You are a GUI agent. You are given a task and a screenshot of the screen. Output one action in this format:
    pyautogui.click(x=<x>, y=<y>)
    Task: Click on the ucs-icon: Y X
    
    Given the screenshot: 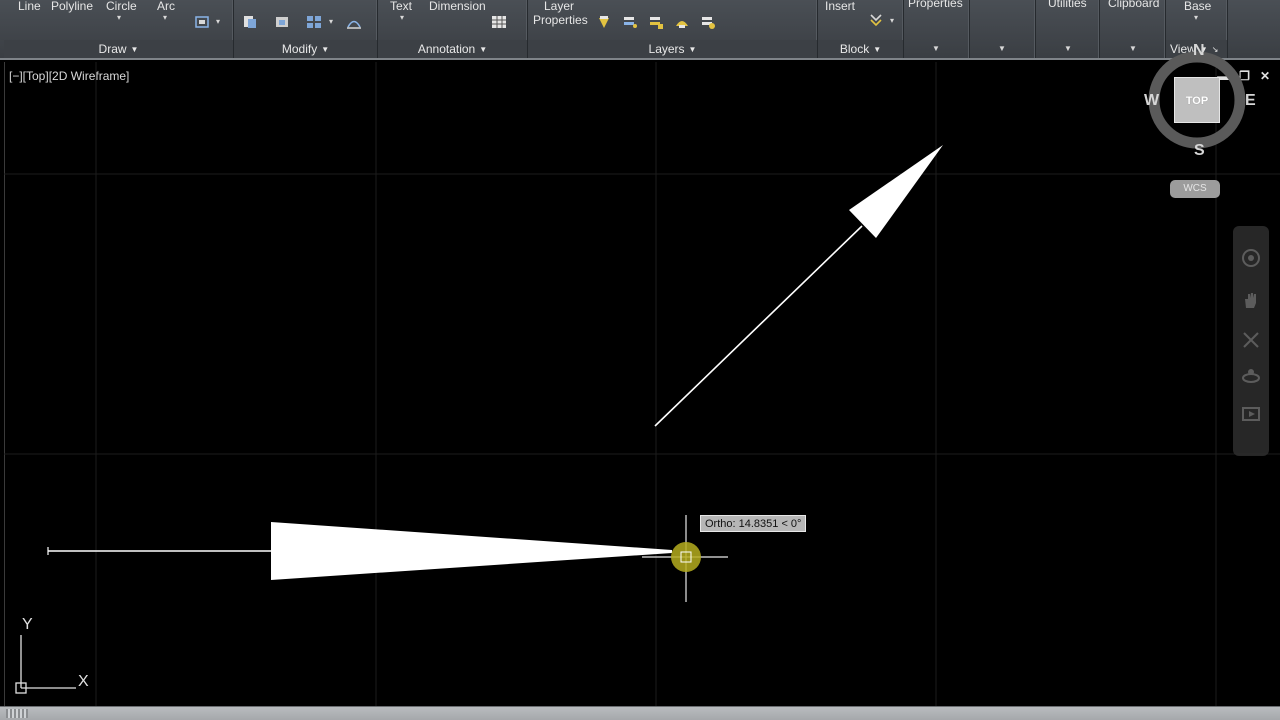 What is the action you would take?
    pyautogui.click(x=52, y=655)
    